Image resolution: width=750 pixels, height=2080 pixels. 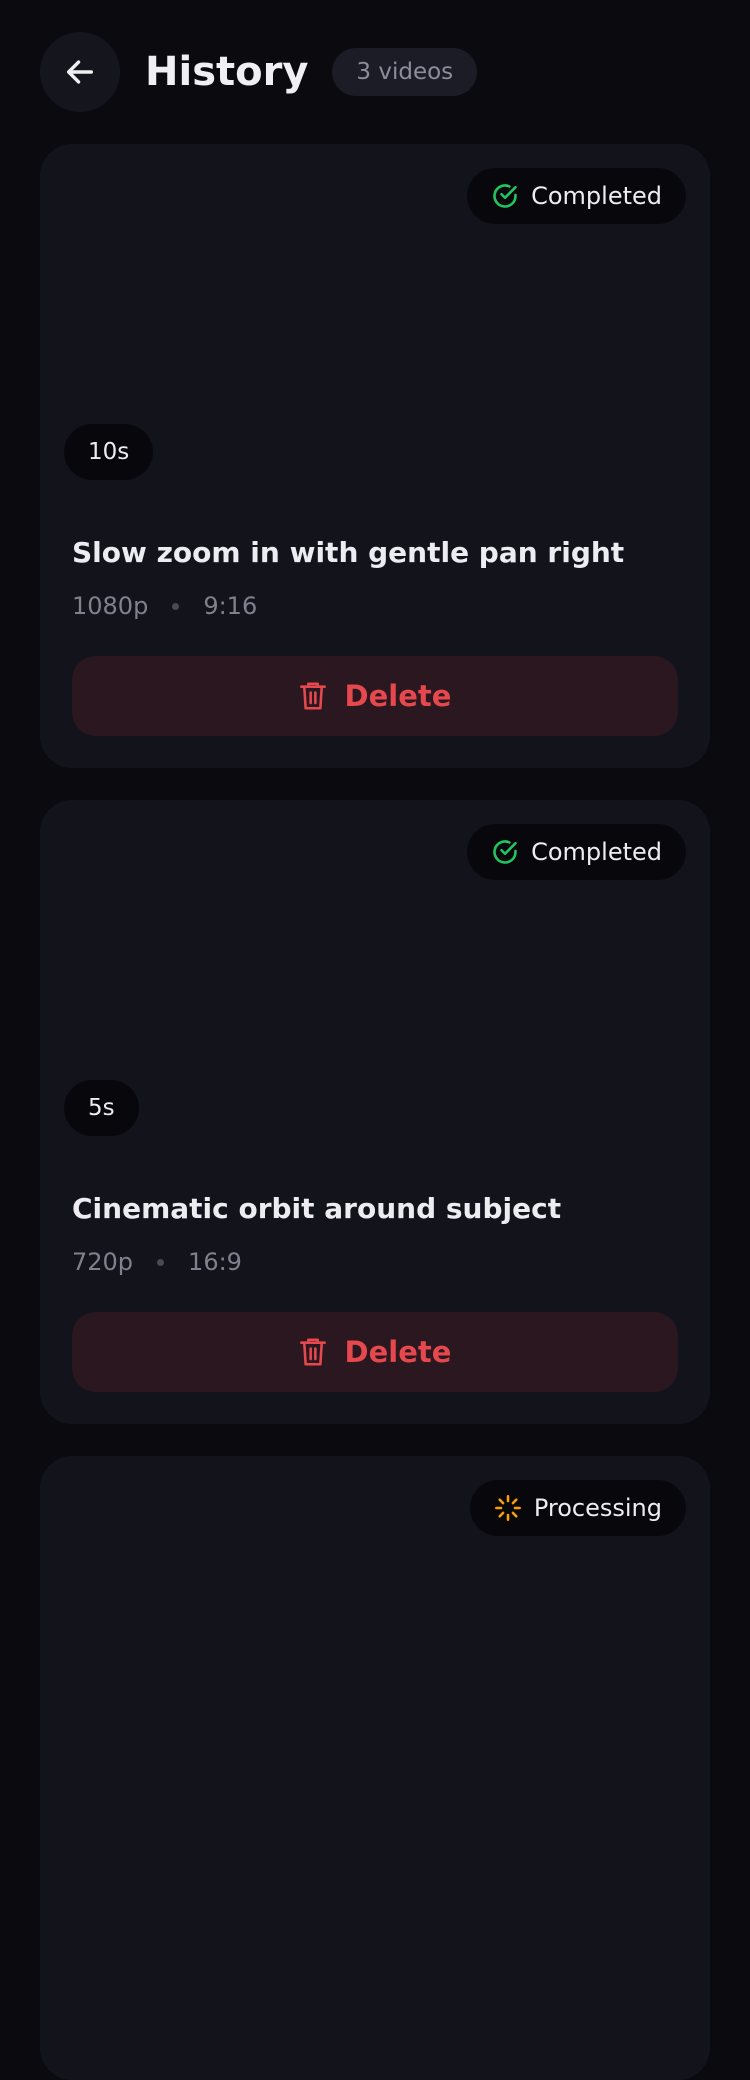 I want to click on video-meta: 1080p 9:16, so click(x=164, y=606).